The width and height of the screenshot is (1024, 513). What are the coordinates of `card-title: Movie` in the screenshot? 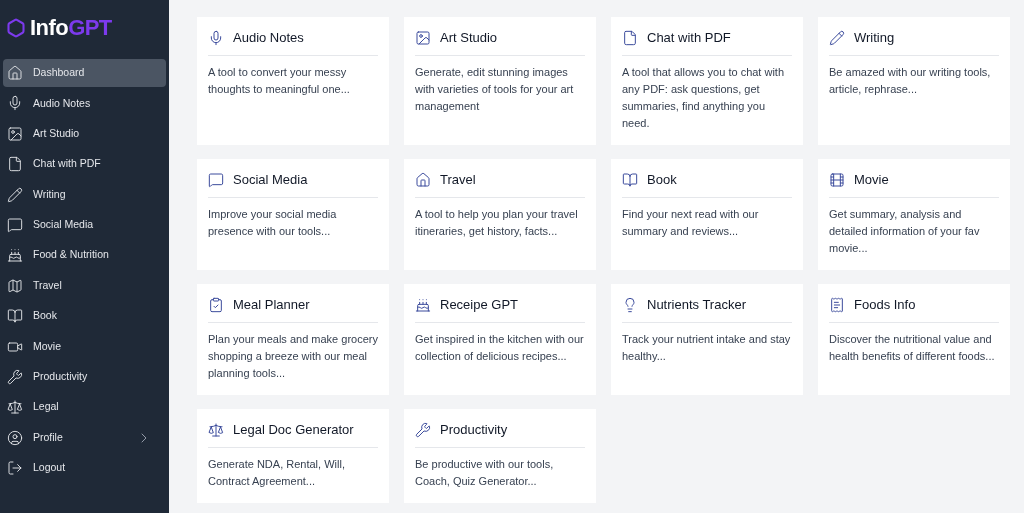 It's located at (871, 180).